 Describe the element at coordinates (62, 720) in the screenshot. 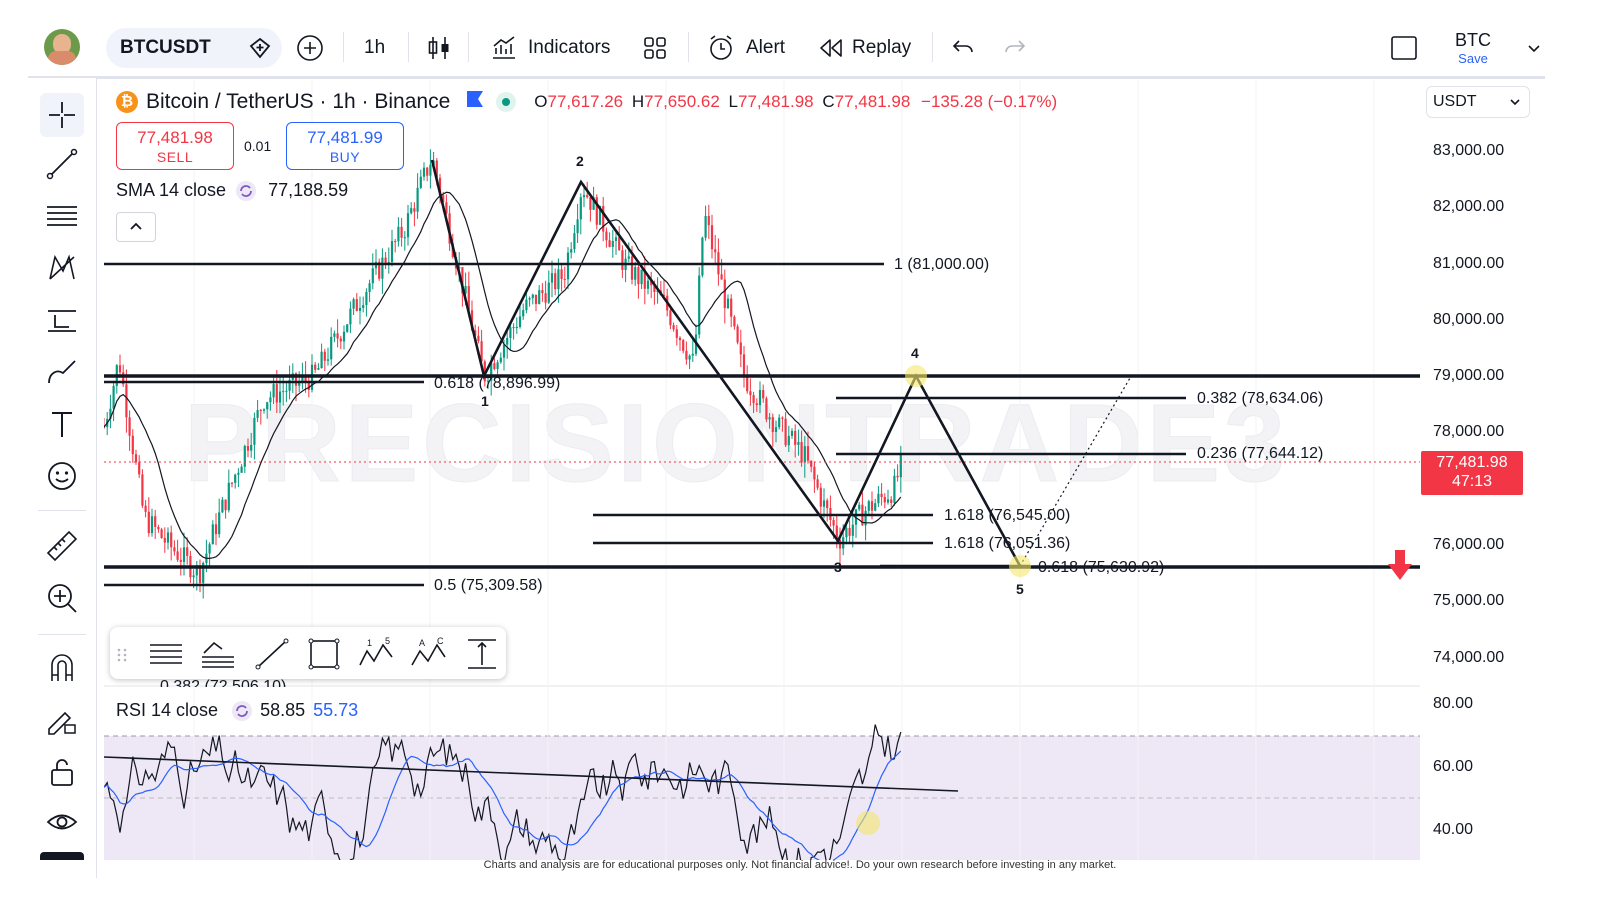

I see `lock-drawing-pencil-icon` at that location.